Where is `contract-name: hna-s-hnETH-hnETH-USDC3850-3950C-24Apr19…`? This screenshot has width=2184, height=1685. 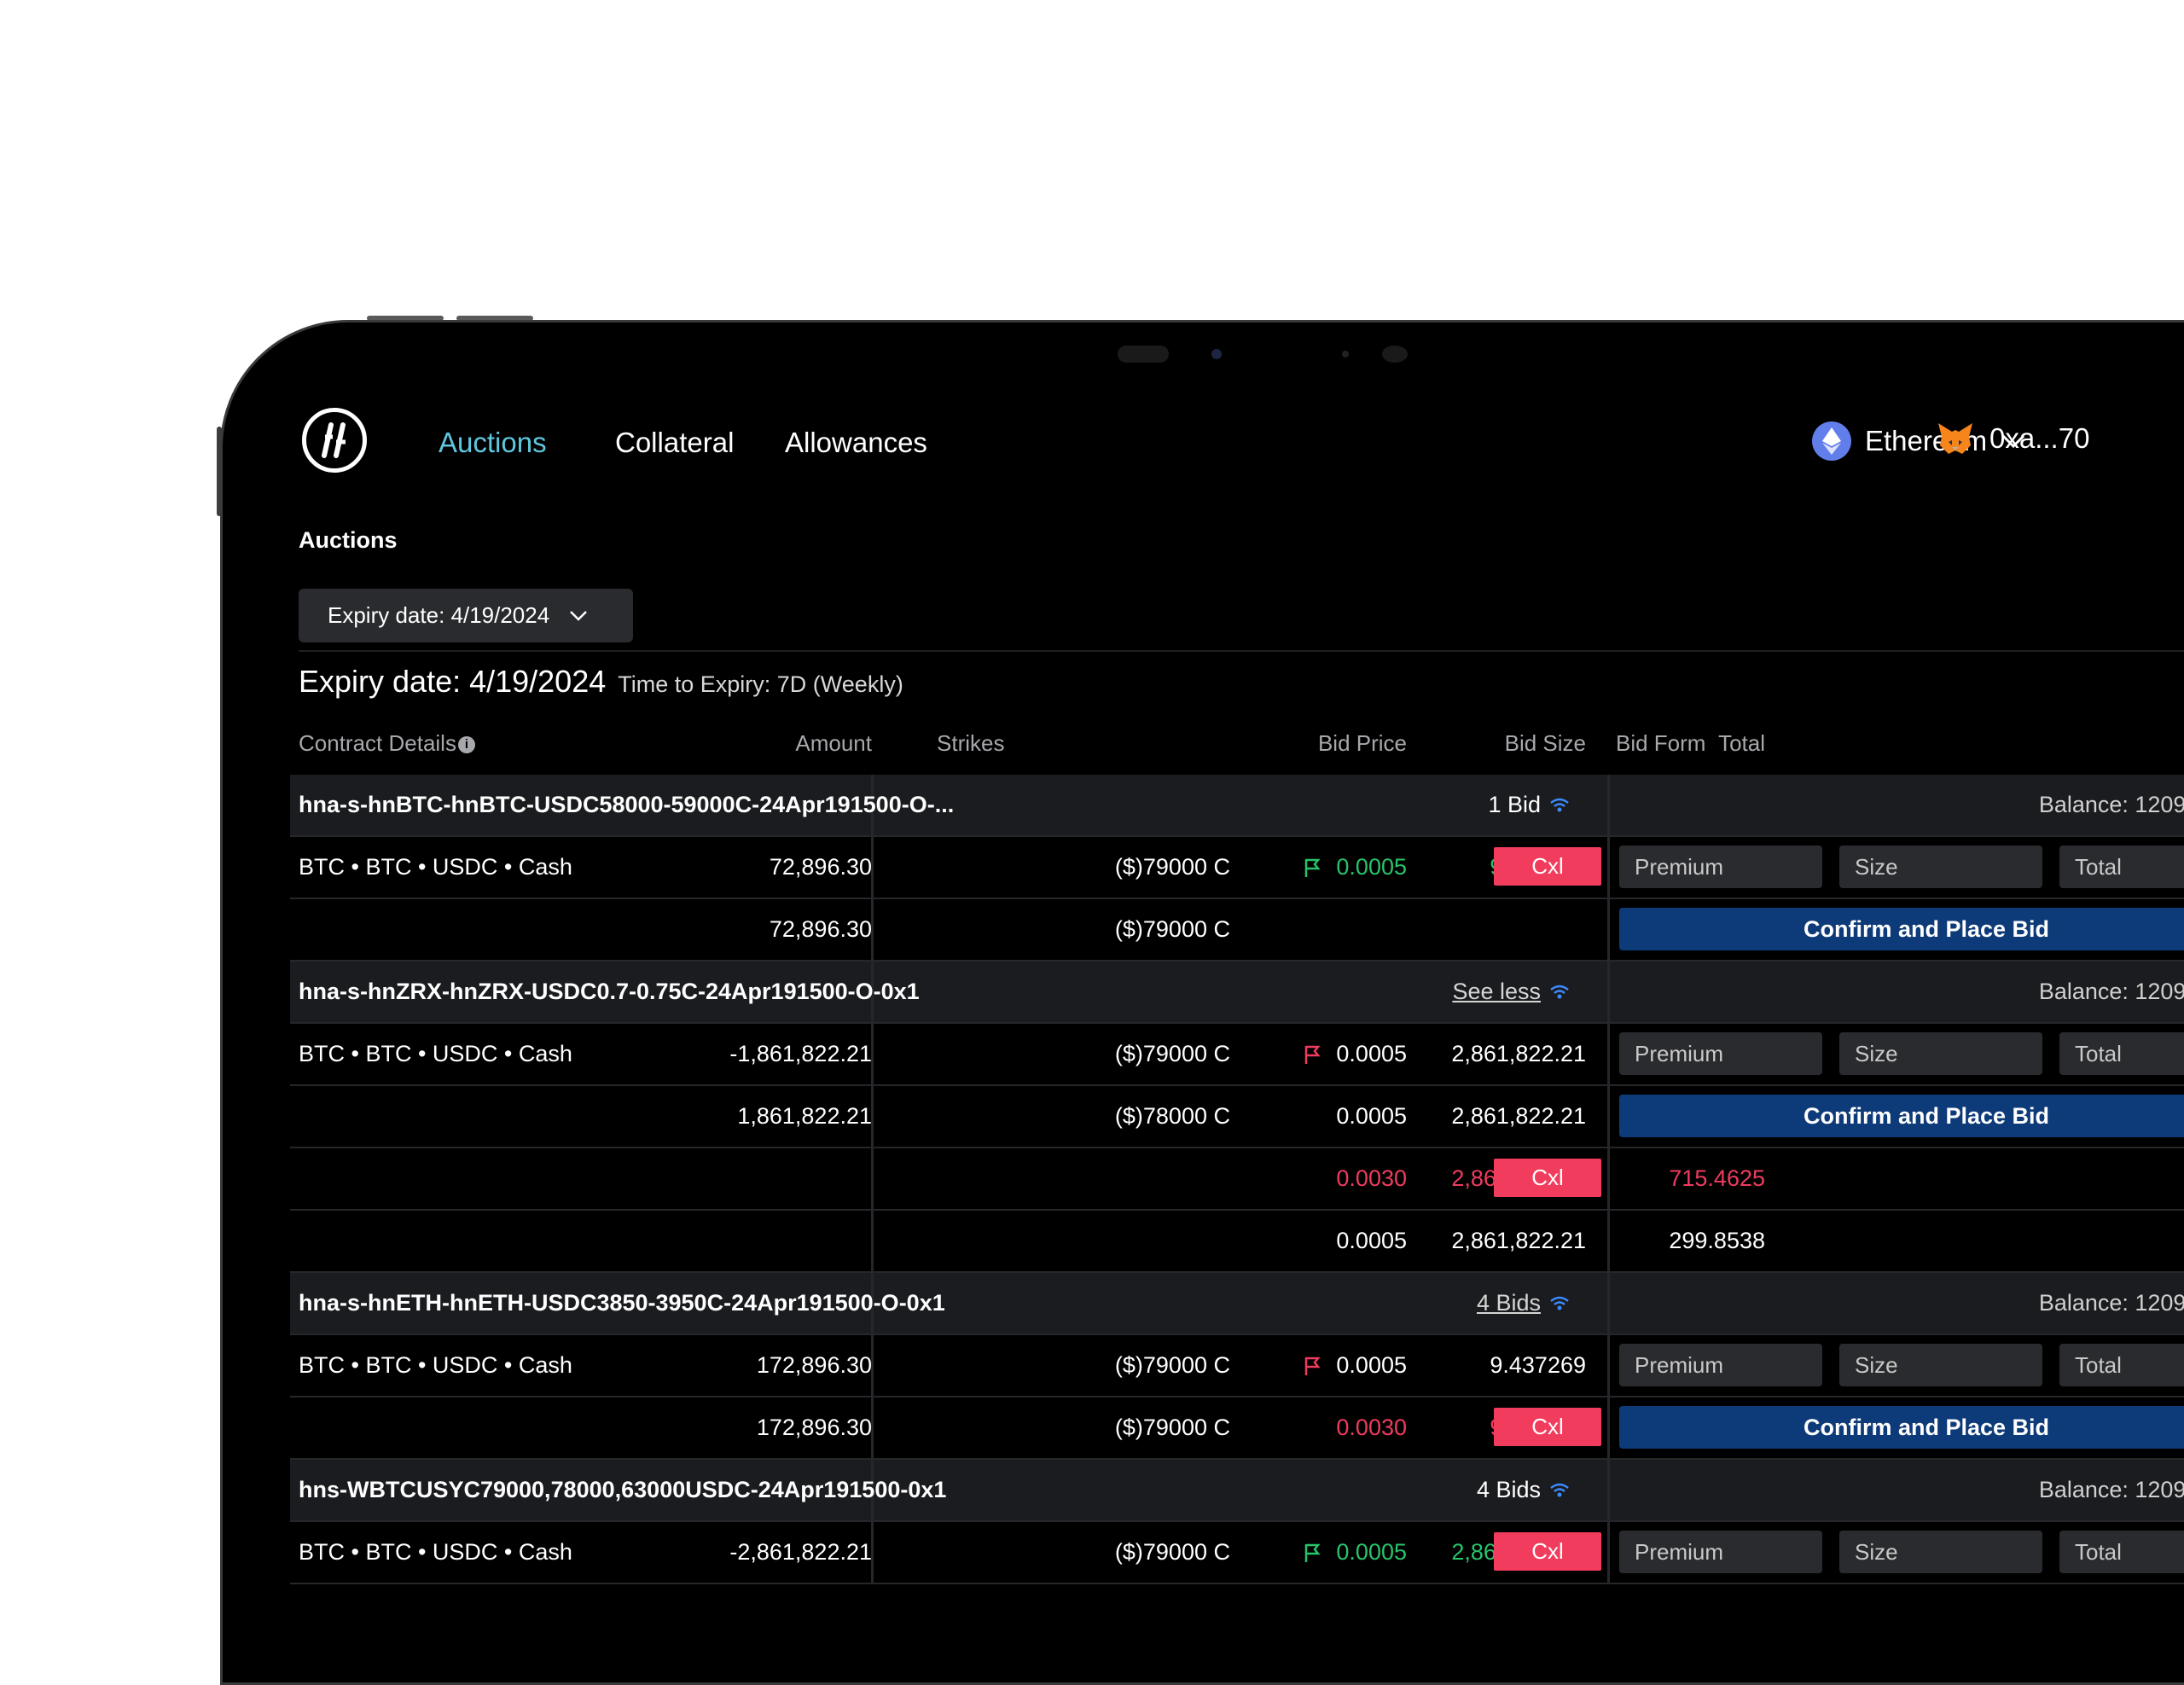 contract-name: hna-s-hnETH-hnETH-USDC3850-3950C-24Apr19… is located at coordinates (622, 1303).